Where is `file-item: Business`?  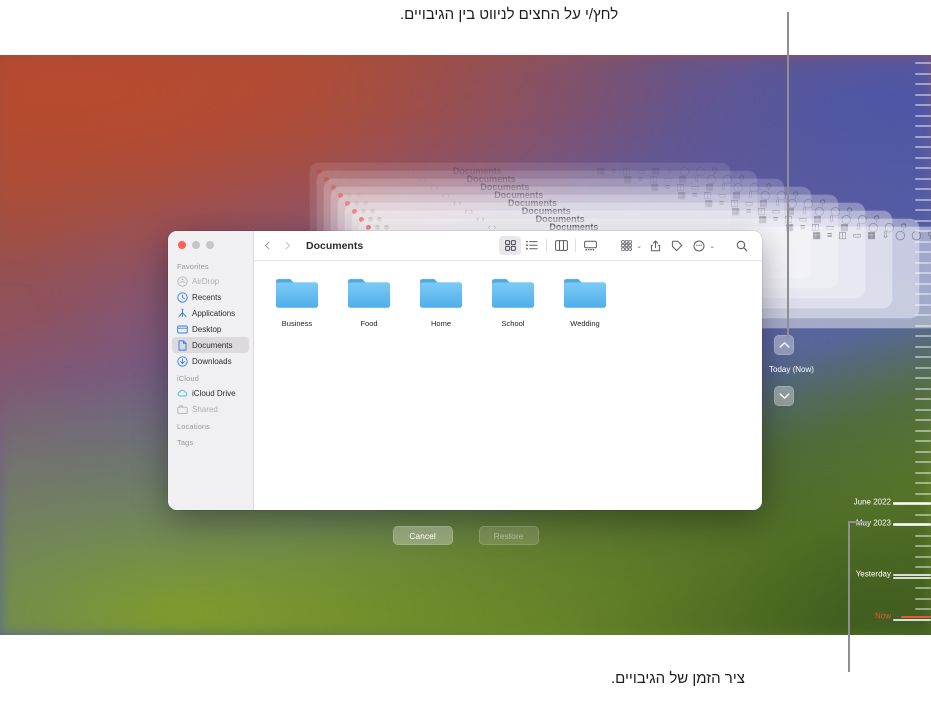 file-item: Business is located at coordinates (297, 301).